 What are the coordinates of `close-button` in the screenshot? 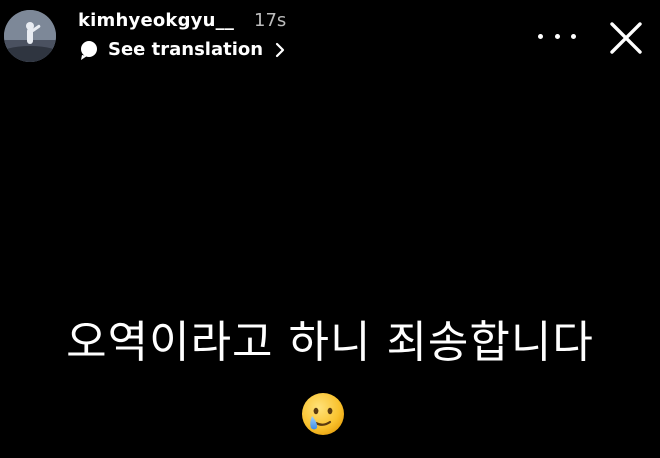 It's located at (626, 38).